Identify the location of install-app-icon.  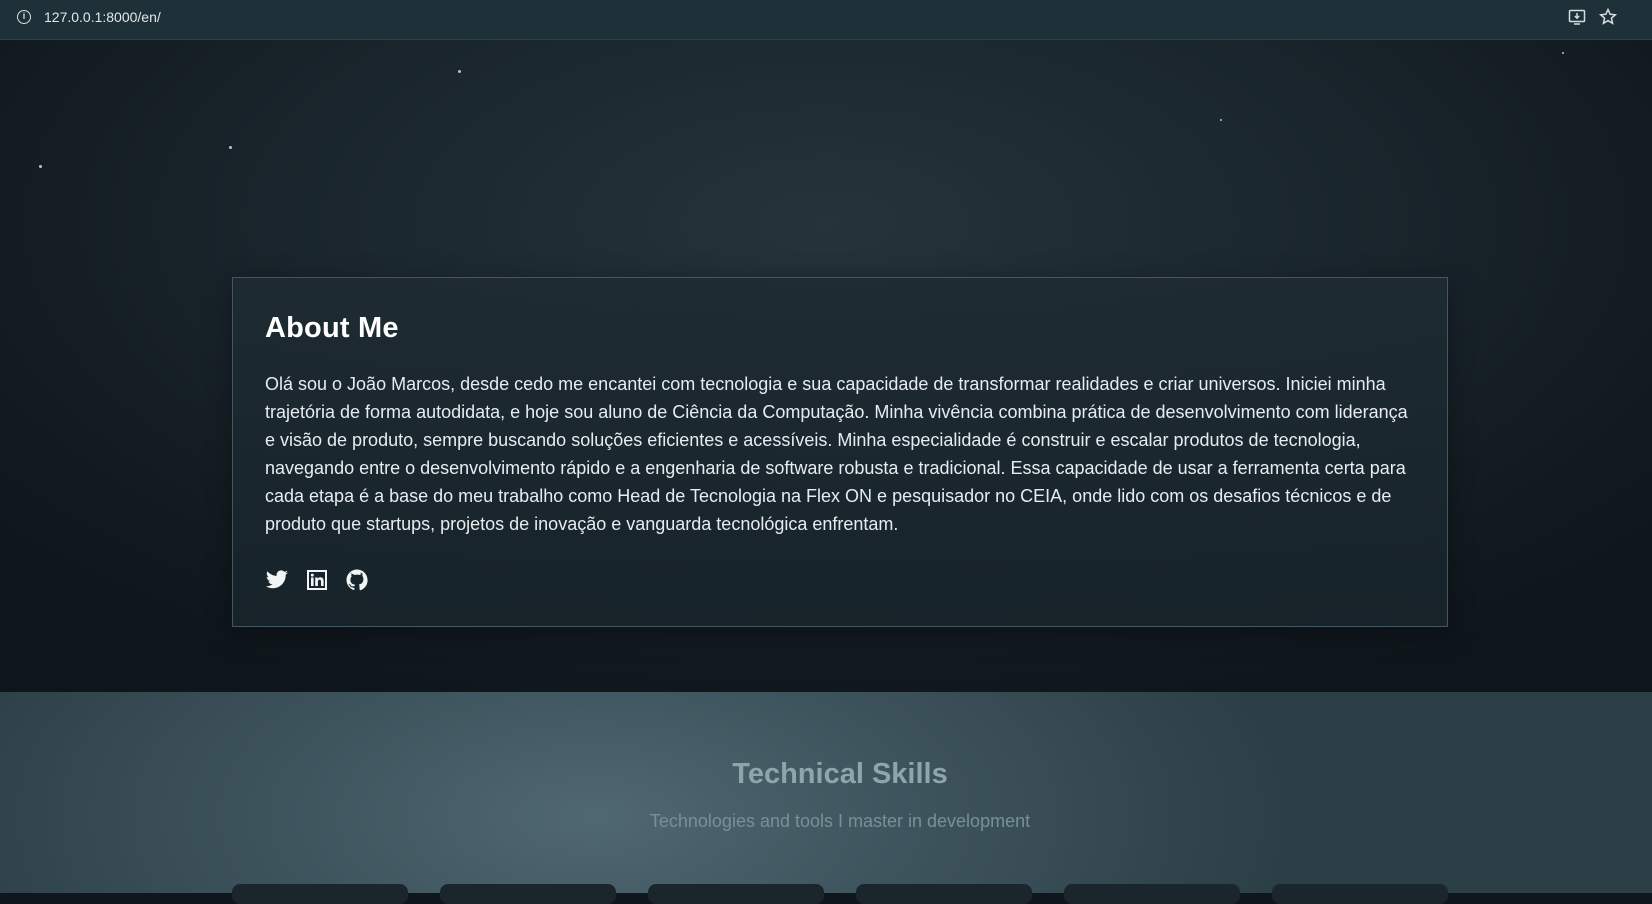
(1577, 17).